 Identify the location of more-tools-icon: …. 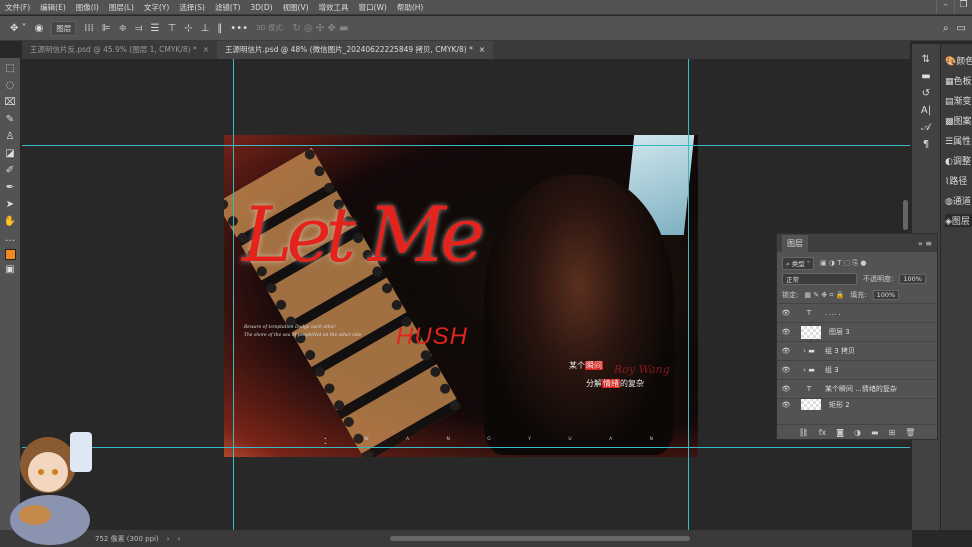
(10, 239).